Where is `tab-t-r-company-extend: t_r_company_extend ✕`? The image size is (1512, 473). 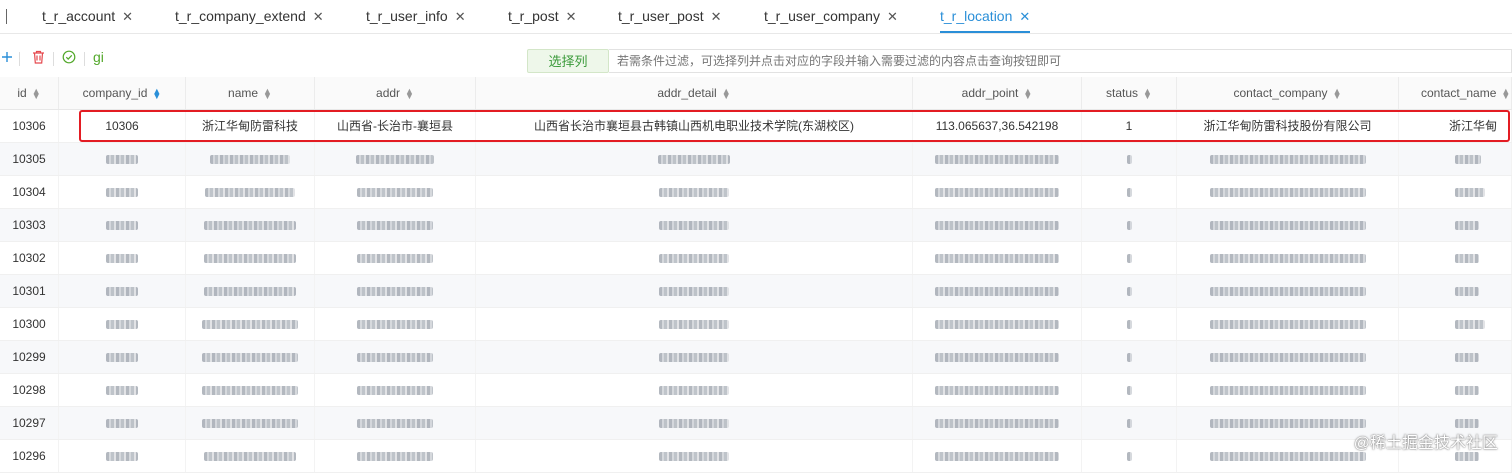
tab-t-r-company-extend: t_r_company_extend ✕ is located at coordinates (249, 16).